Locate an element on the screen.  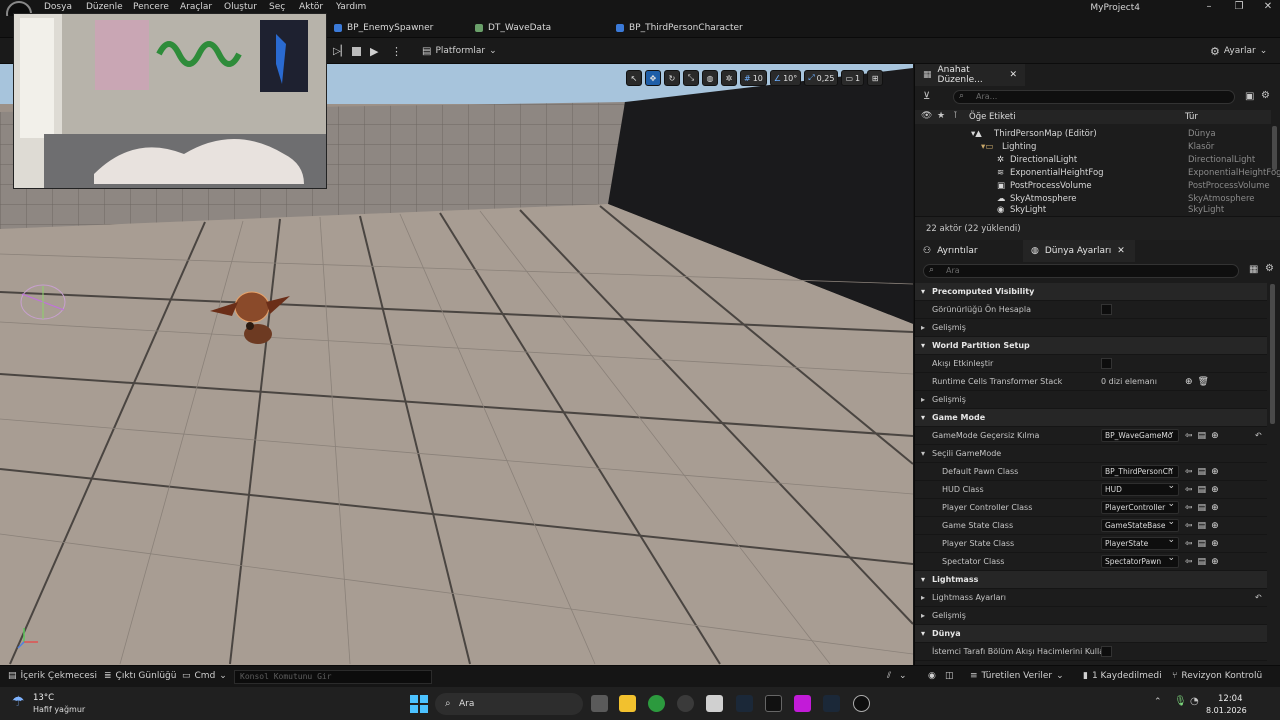
outliner-row: ▾▭ Lighting Klasör is located at coordinates (1093, 146).